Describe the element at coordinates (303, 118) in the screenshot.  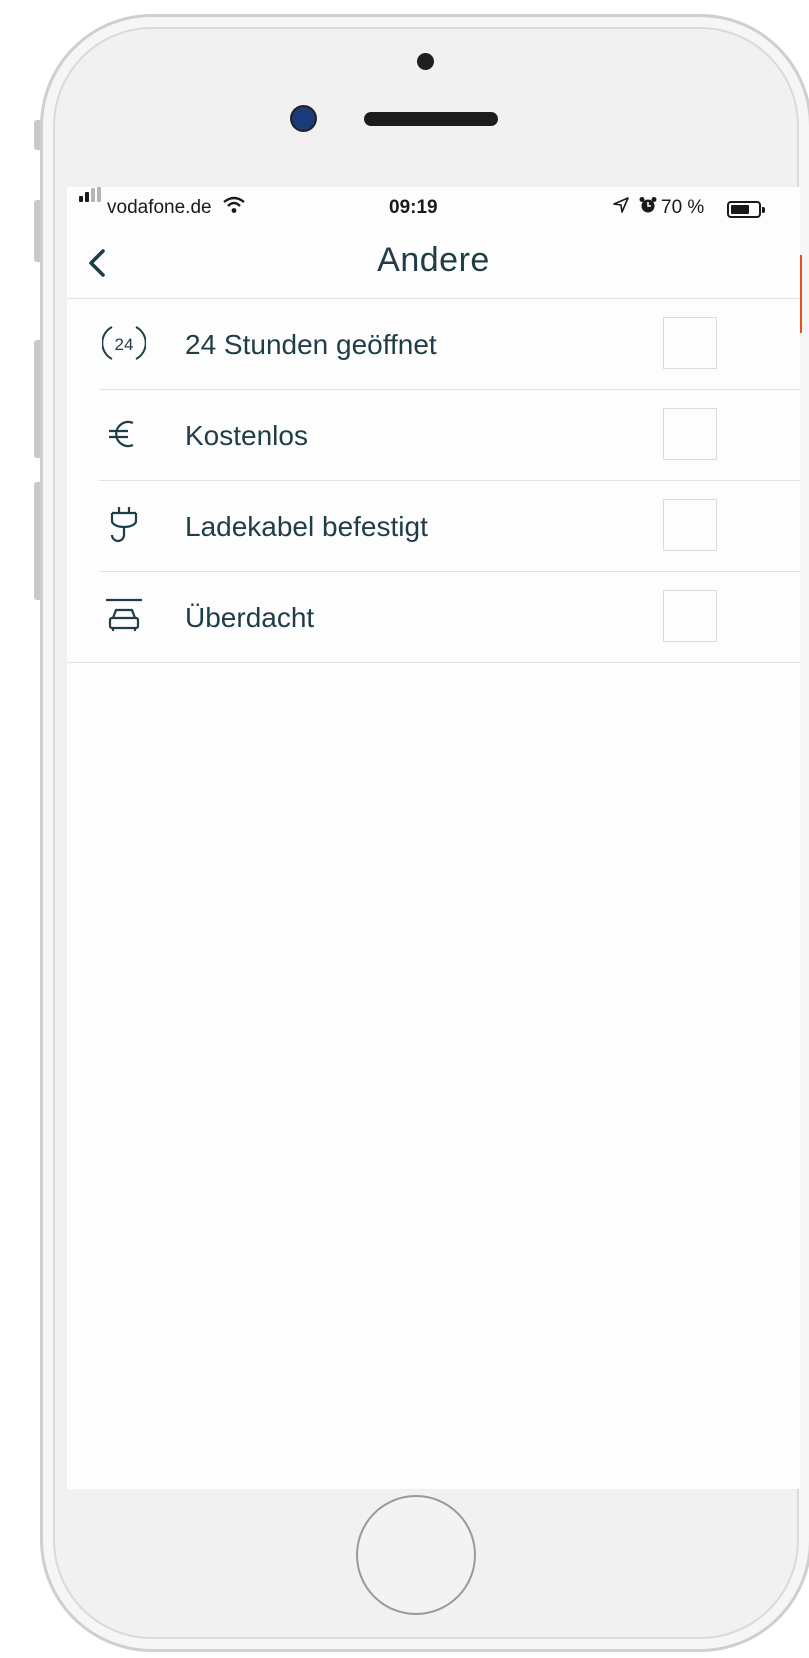
I see `front-camera` at that location.